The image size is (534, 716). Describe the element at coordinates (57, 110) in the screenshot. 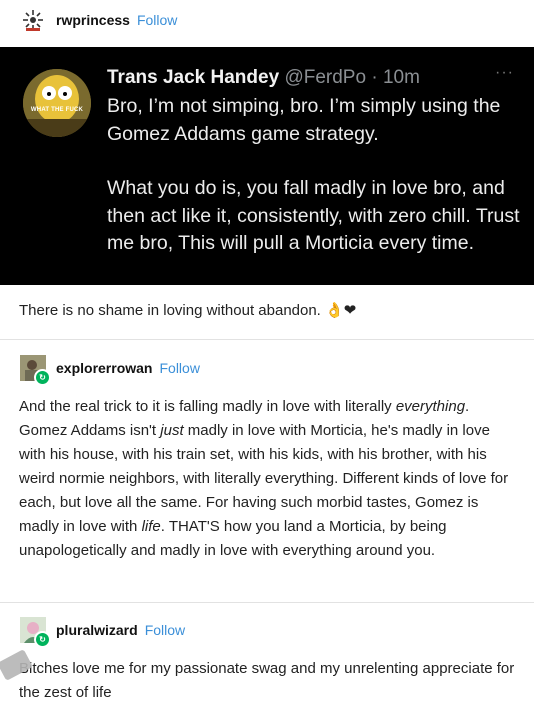

I see `avatar-caption: WHAT THE FUCK` at that location.